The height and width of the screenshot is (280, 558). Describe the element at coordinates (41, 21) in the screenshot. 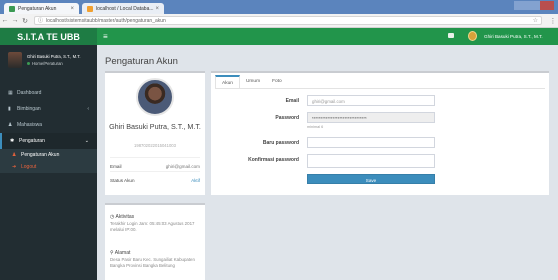

I see `info-icon: ⓘ` at that location.